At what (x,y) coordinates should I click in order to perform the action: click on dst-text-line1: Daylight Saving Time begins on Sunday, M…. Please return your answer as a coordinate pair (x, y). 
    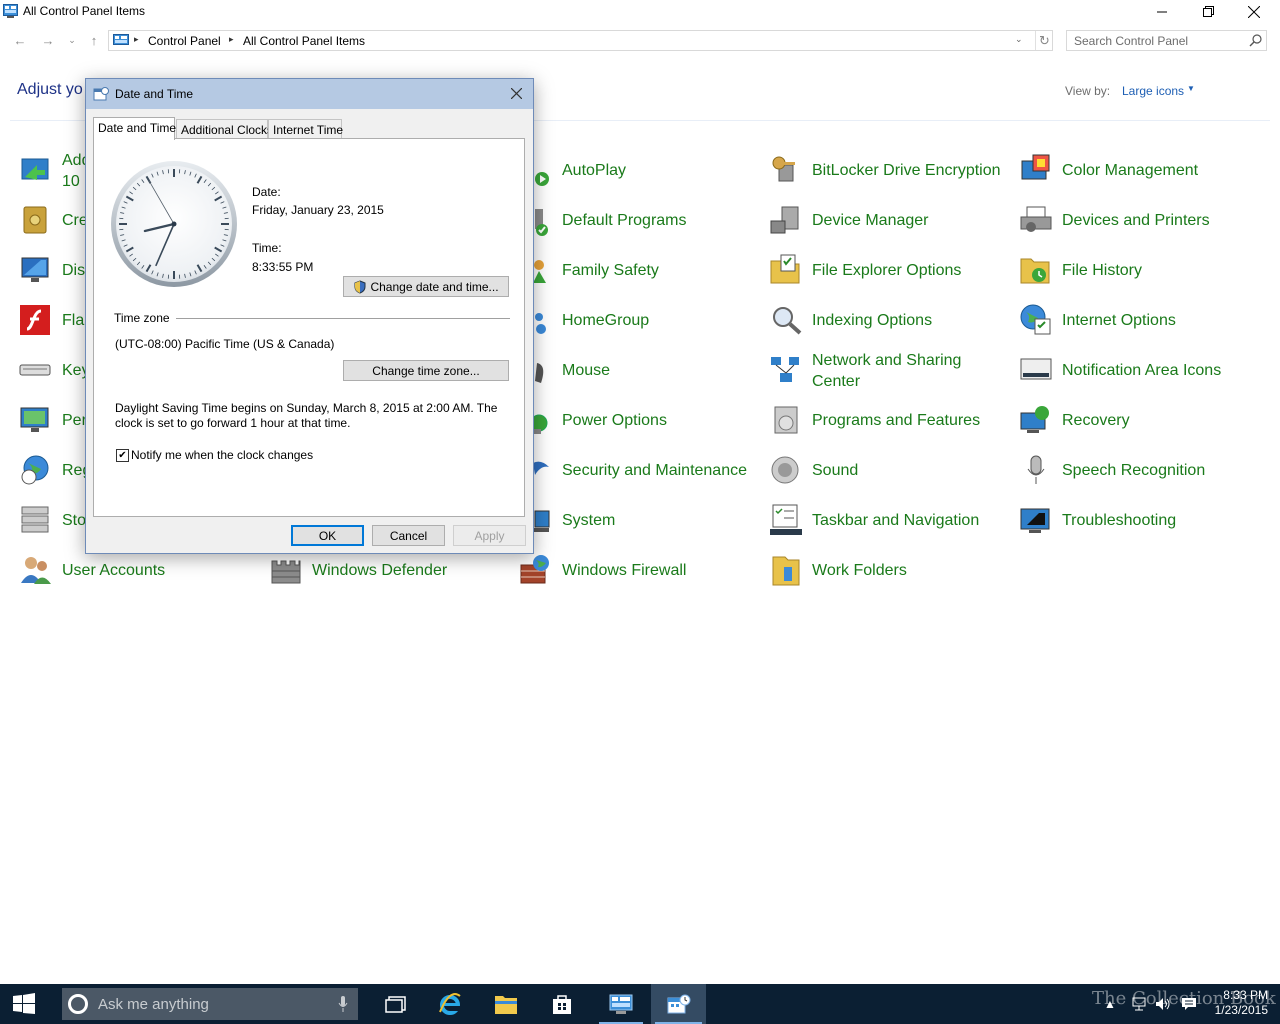
    Looking at the image, I should click on (306, 408).